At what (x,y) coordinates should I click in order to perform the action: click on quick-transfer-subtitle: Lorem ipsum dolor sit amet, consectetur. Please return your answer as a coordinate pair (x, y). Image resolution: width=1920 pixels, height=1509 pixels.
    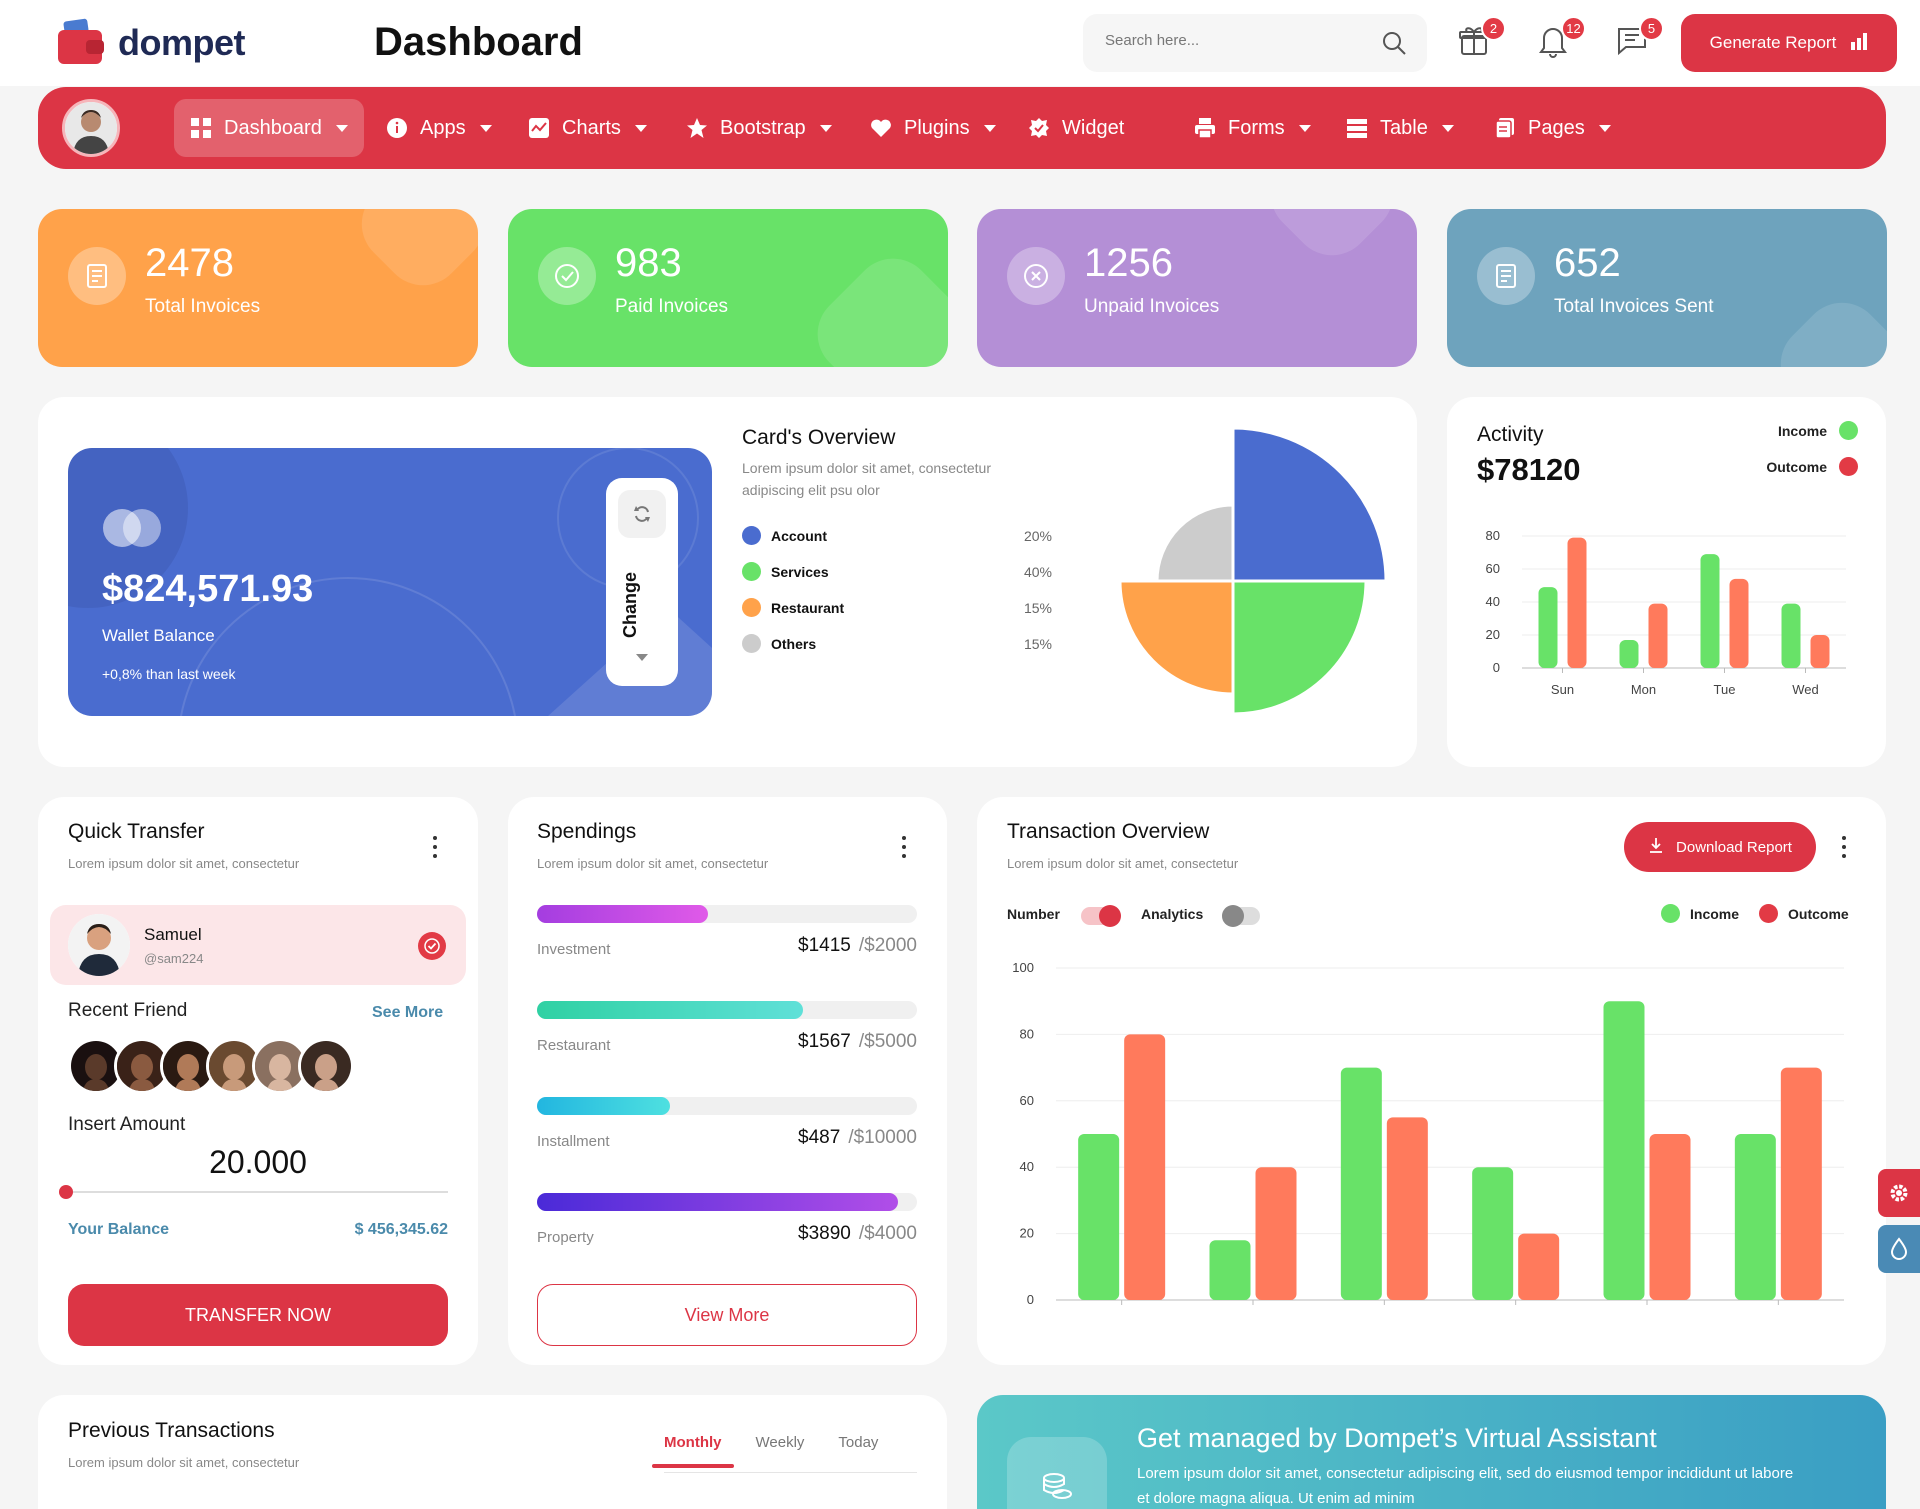
    Looking at the image, I should click on (184, 863).